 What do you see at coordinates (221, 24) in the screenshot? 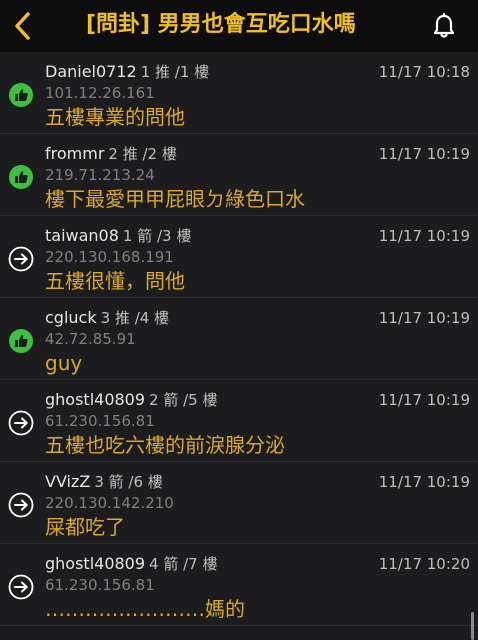
I see `page-title: [問卦] 男男也會互吃口水嗎` at bounding box center [221, 24].